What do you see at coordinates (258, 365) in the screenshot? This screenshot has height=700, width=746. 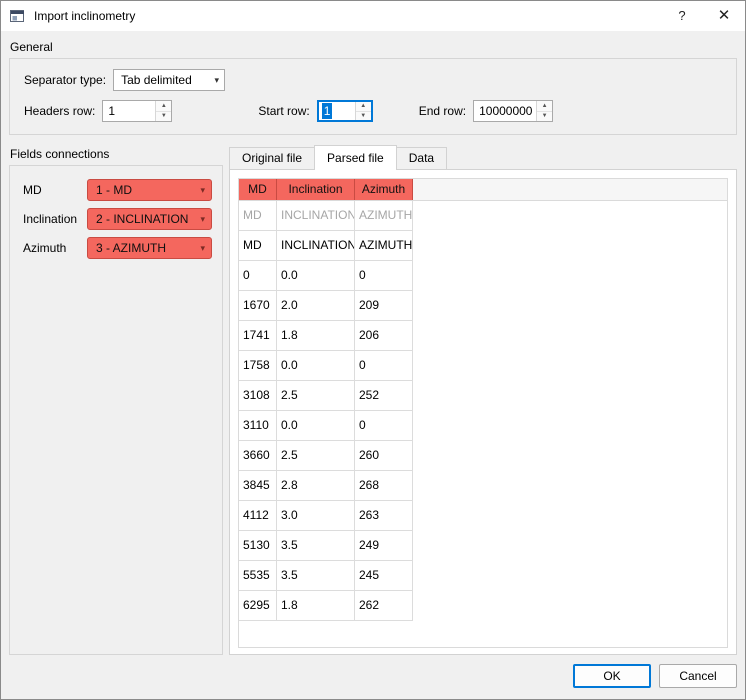 I see `table-cell: 1758` at bounding box center [258, 365].